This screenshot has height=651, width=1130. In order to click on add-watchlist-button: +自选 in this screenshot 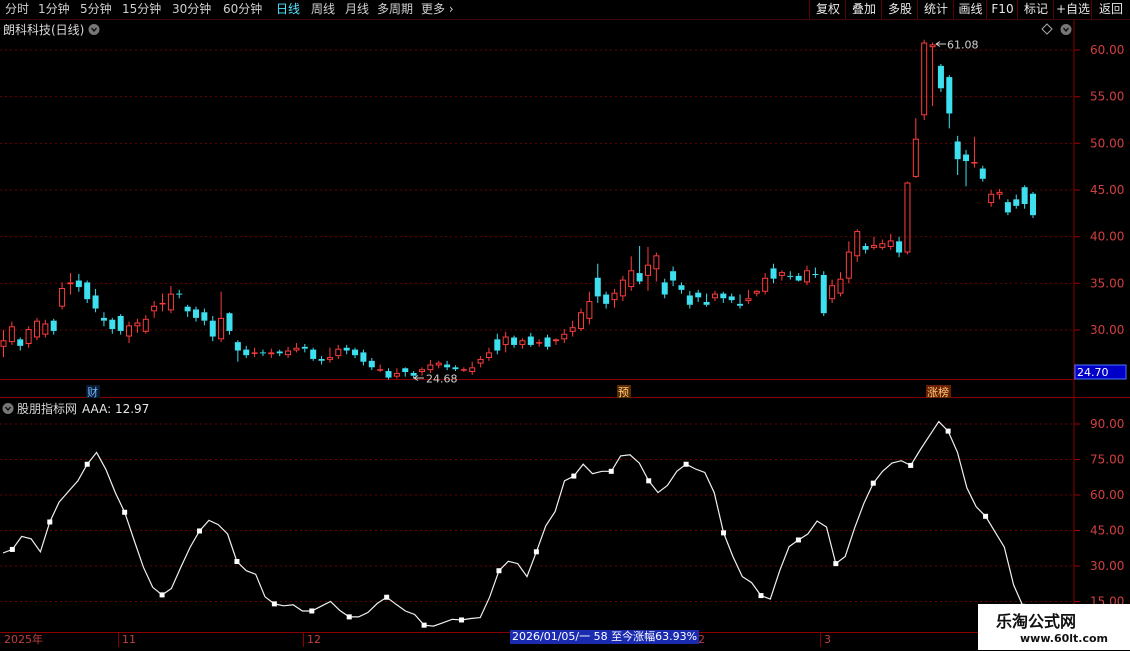, I will do `click(1072, 9)`.